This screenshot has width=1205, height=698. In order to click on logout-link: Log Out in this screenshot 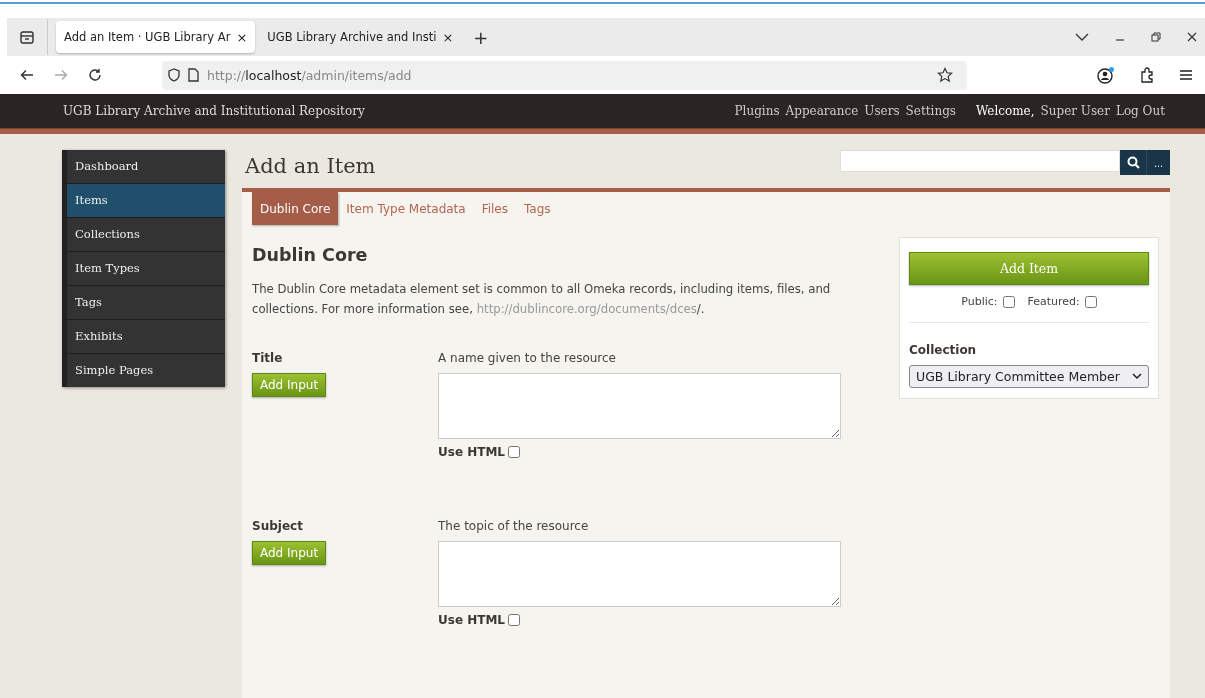, I will do `click(1140, 111)`.